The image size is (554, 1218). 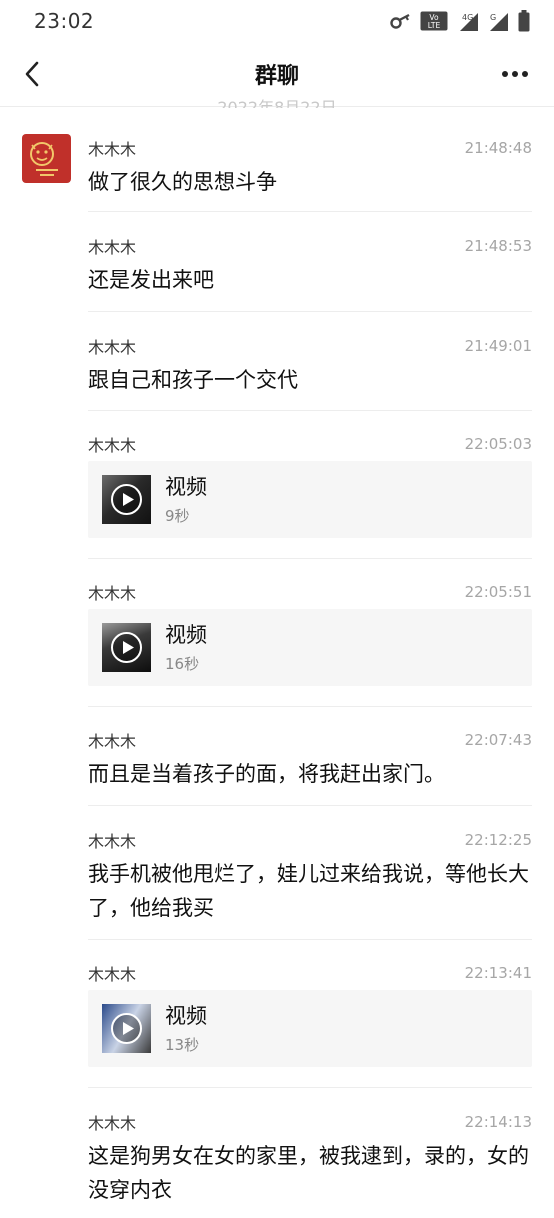 What do you see at coordinates (177, 516) in the screenshot?
I see `video-duration: 9秒` at bounding box center [177, 516].